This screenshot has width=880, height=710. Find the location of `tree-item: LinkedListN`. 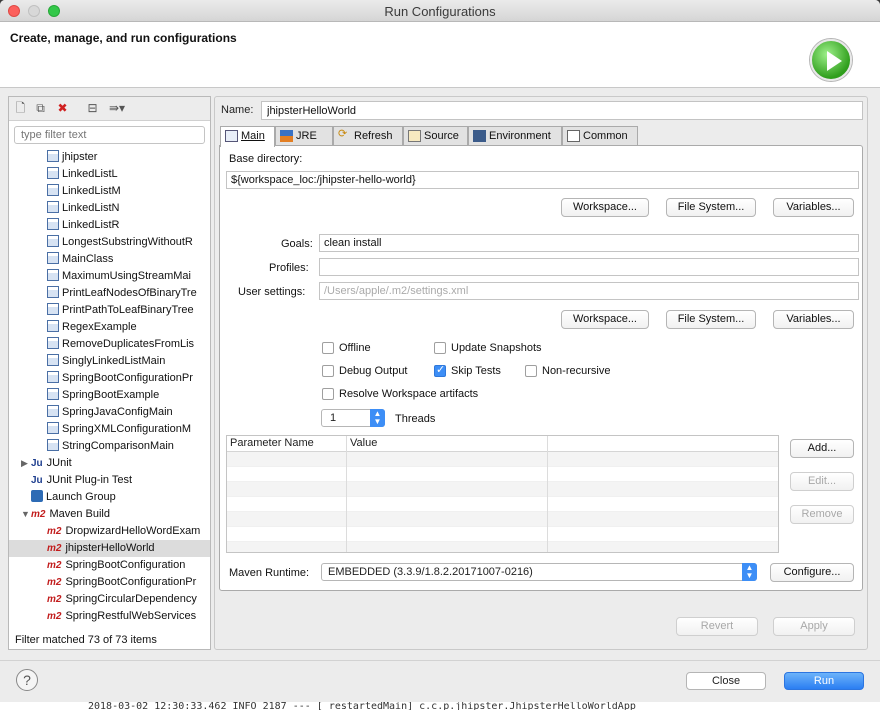

tree-item: LinkedListN is located at coordinates (109, 208).